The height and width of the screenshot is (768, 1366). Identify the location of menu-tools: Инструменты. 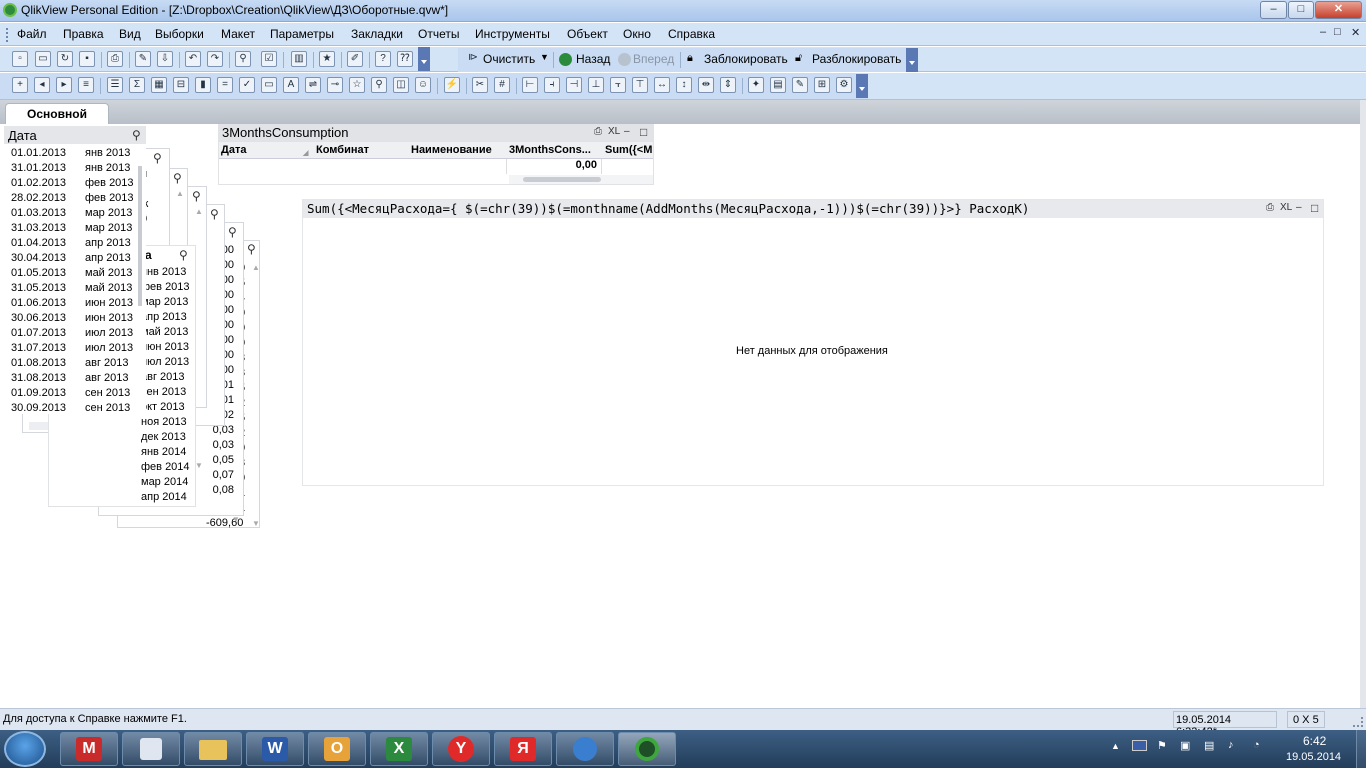
(512, 34).